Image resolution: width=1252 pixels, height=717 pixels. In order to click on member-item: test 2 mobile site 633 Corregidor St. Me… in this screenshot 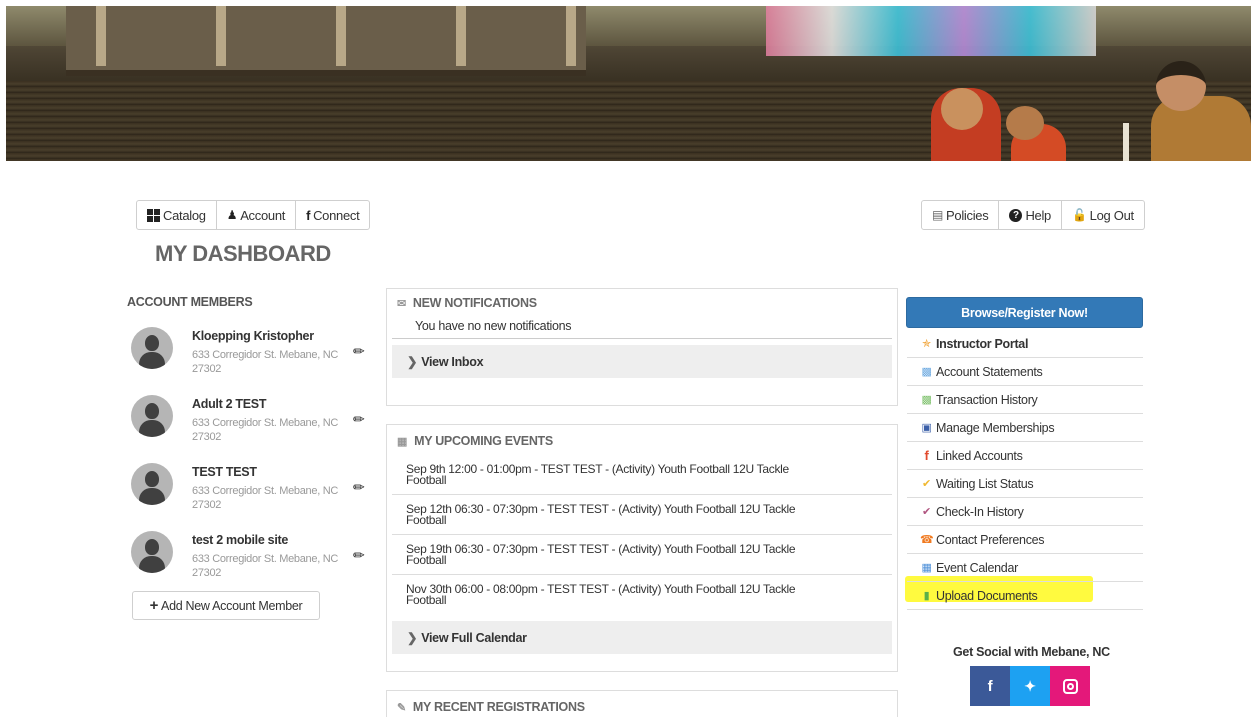, I will do `click(256, 561)`.